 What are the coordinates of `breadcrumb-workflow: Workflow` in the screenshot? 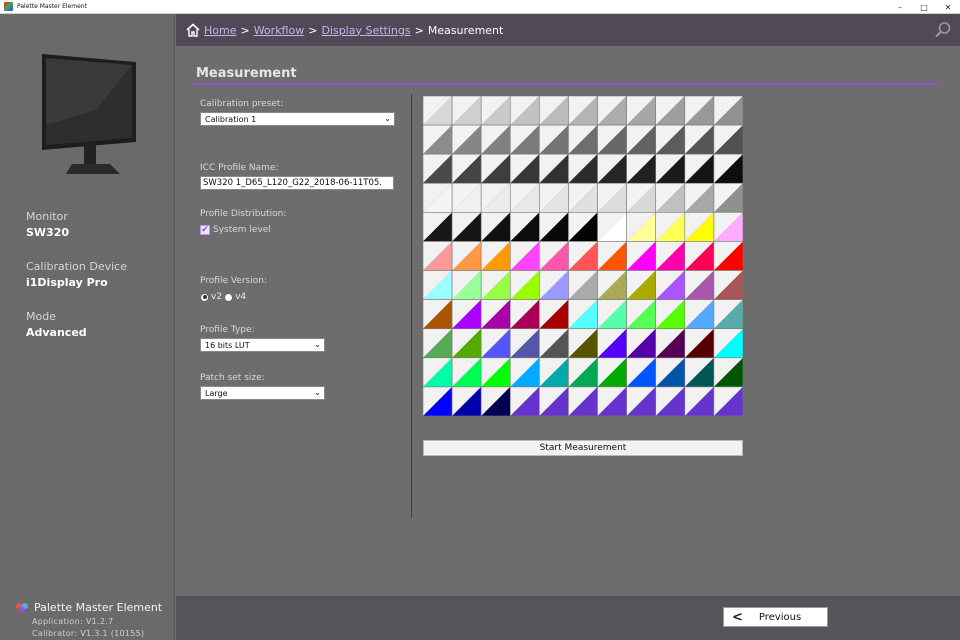 It's located at (279, 30).